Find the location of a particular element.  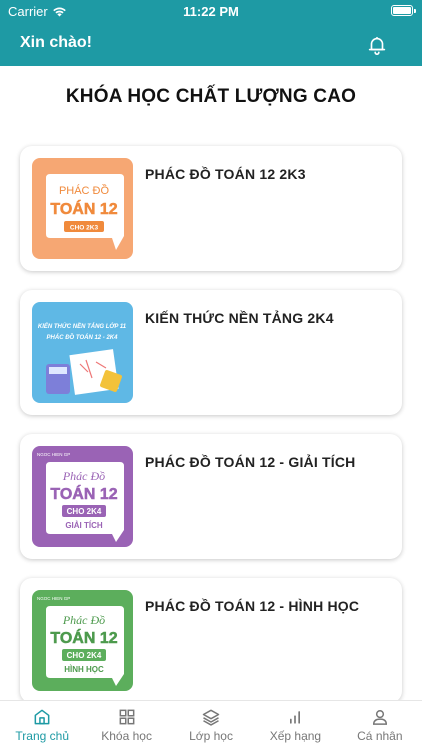

nav-label: Khóa học is located at coordinates (126, 736).